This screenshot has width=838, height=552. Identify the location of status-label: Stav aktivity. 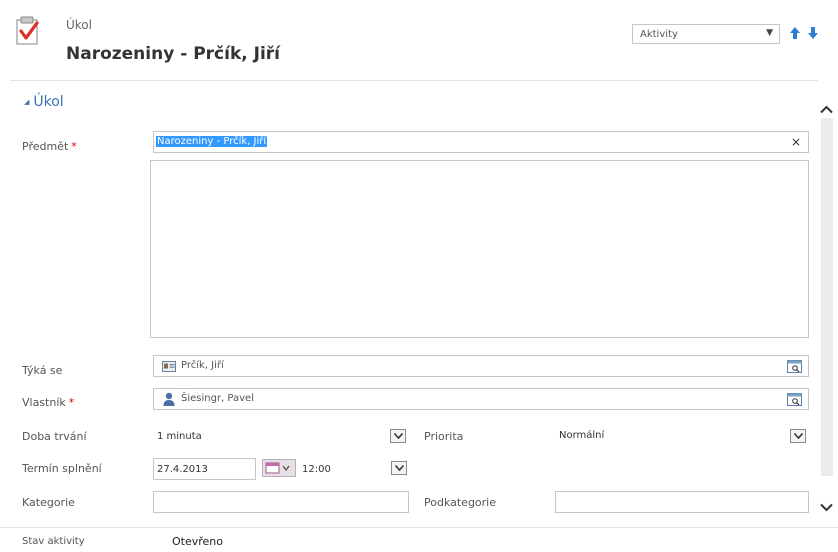
(53, 541).